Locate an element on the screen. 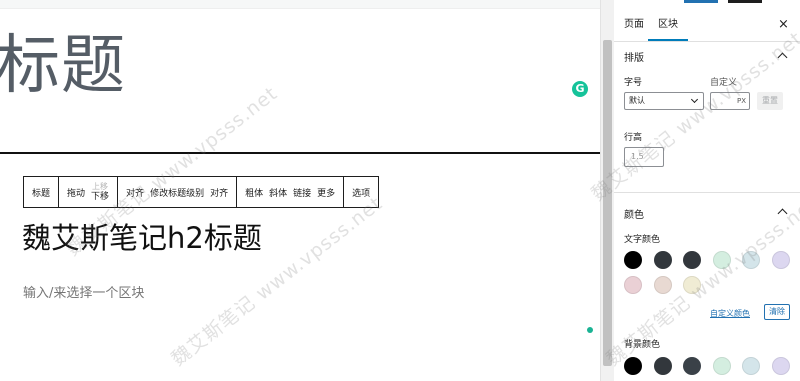 The height and width of the screenshot is (381, 800). color-panel-title: 颜色 is located at coordinates (634, 213).